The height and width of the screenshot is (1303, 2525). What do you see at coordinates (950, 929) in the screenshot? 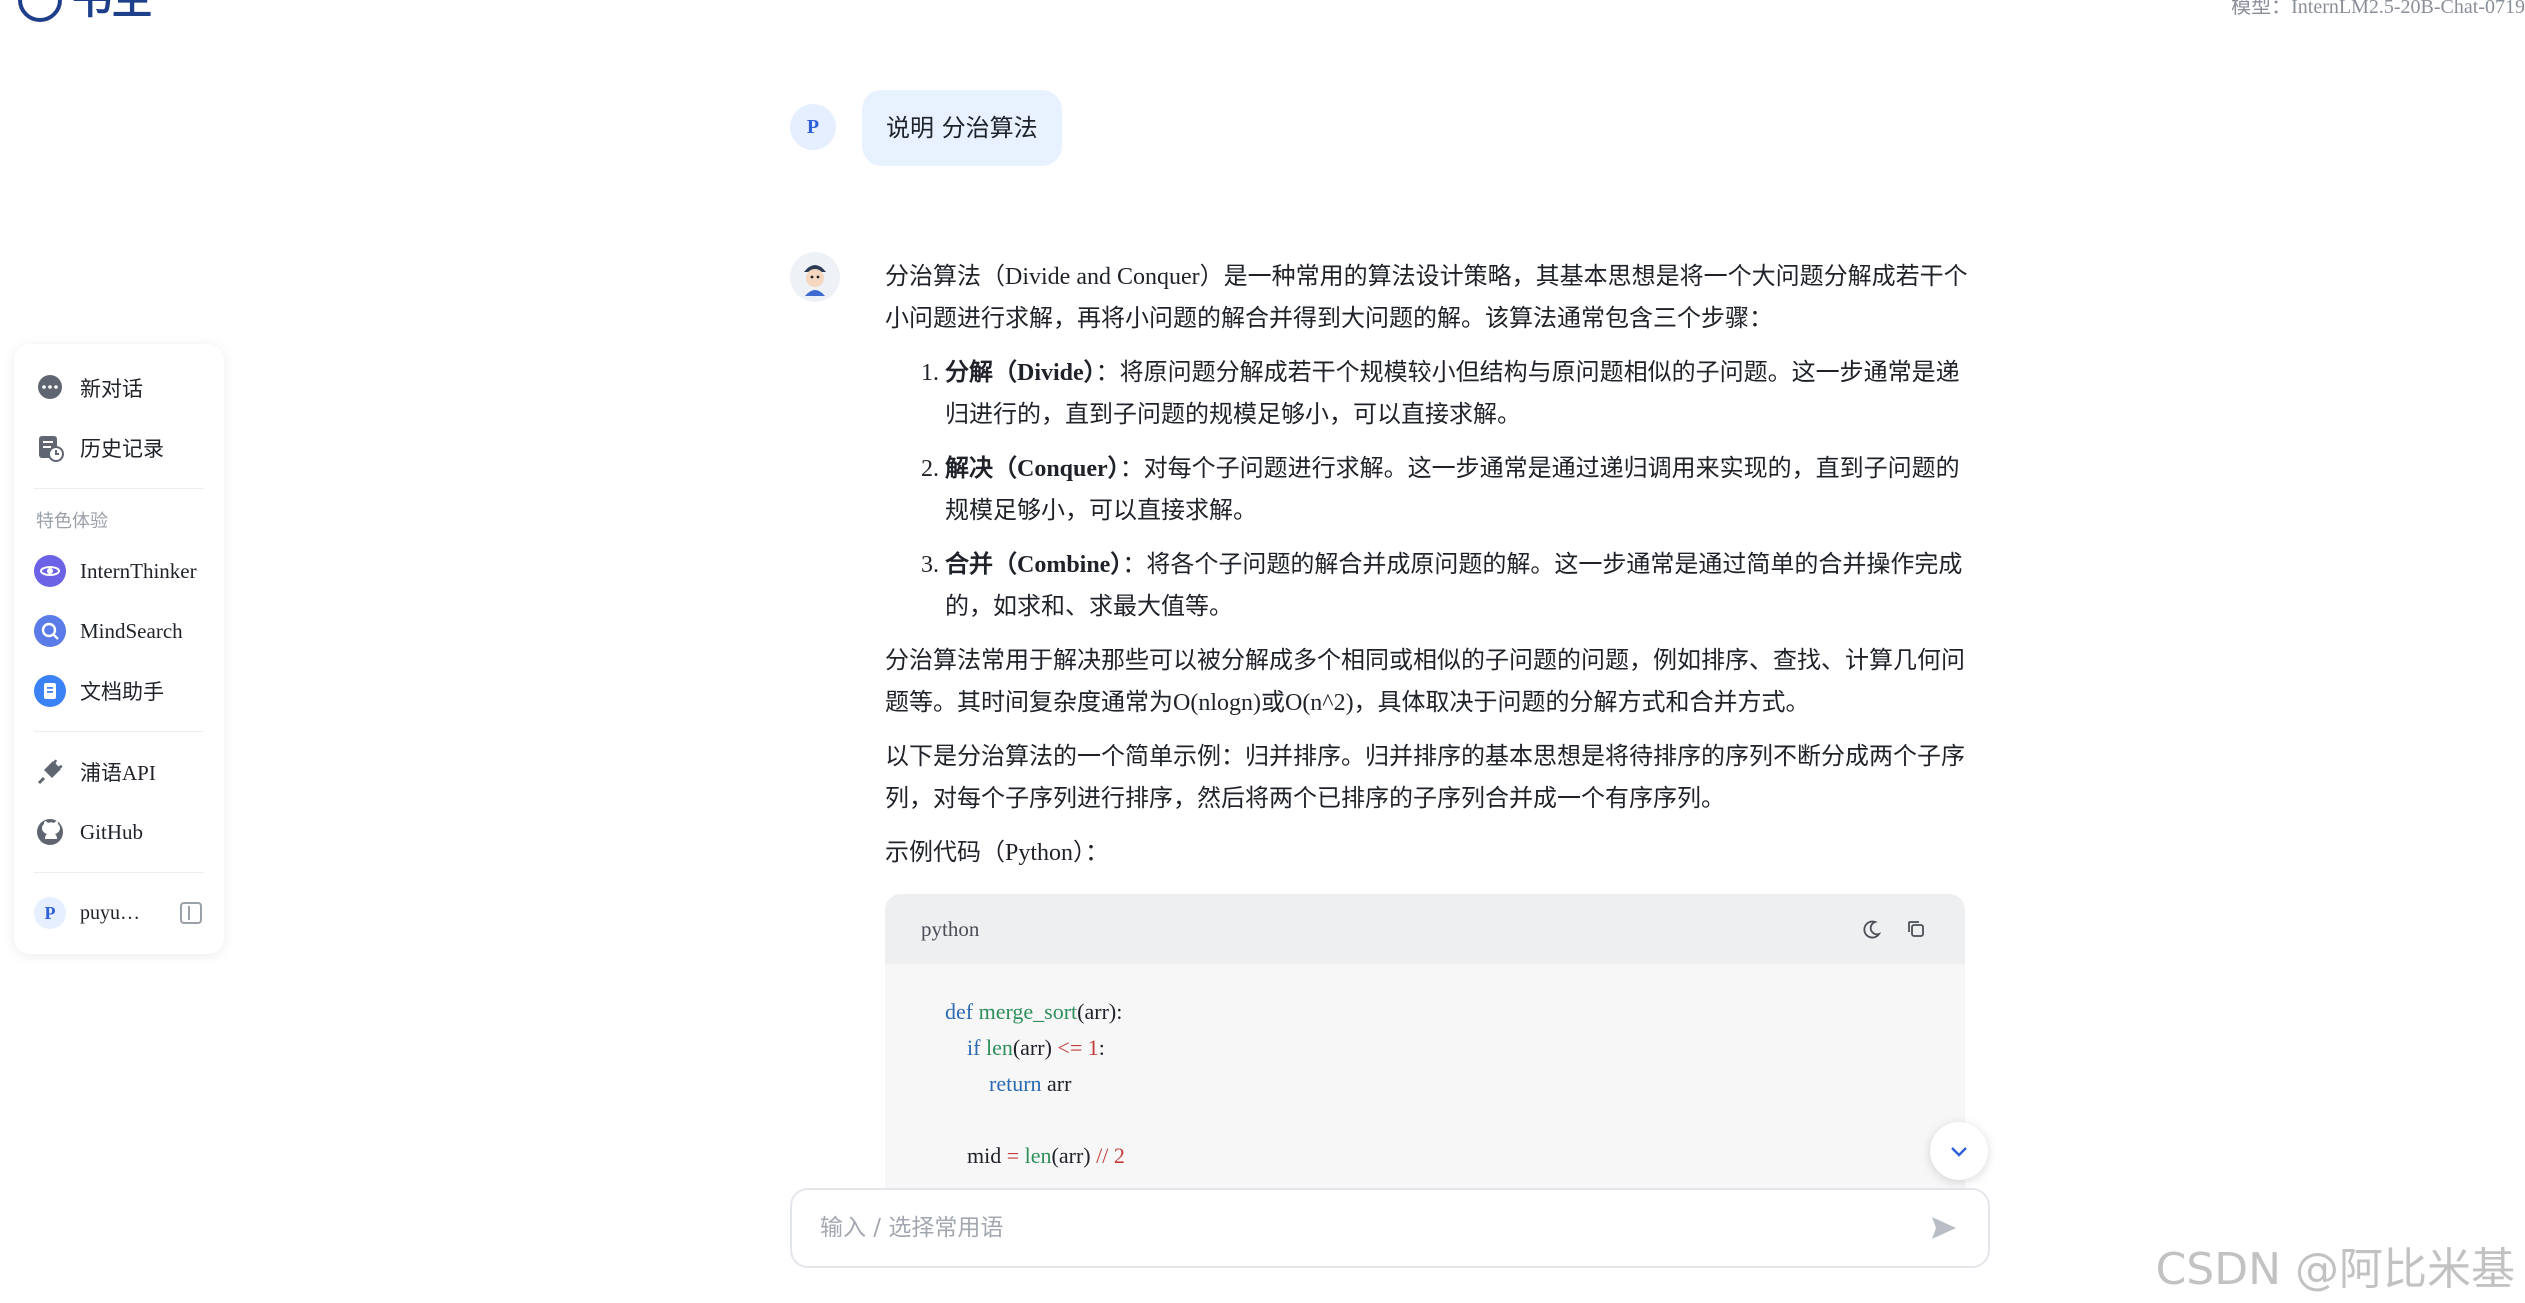
I see `code-language: python` at bounding box center [950, 929].